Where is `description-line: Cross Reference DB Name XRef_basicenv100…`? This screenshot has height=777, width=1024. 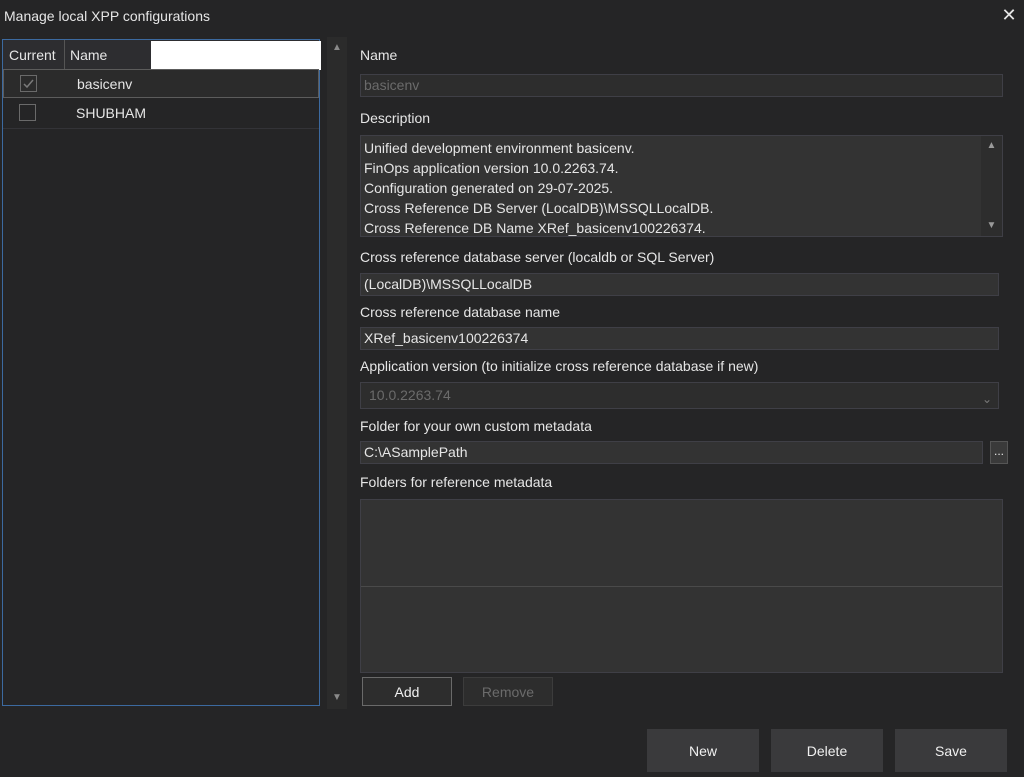
description-line: Cross Reference DB Name XRef_basicenv100… is located at coordinates (535, 228).